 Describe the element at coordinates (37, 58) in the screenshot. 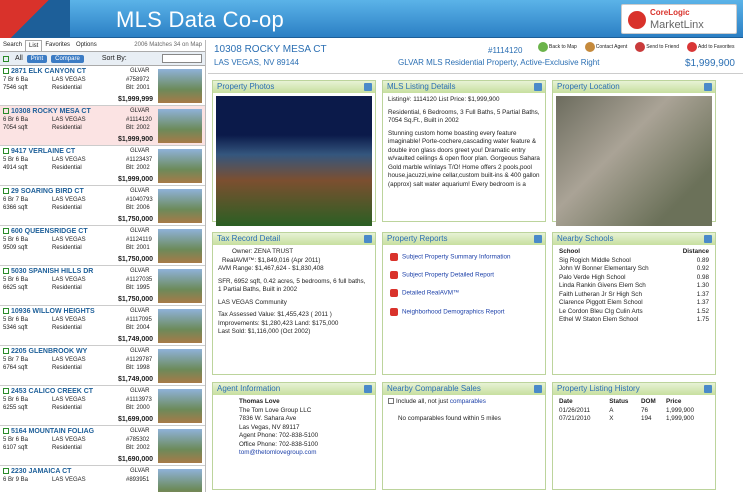

I see `print-button: Print` at that location.